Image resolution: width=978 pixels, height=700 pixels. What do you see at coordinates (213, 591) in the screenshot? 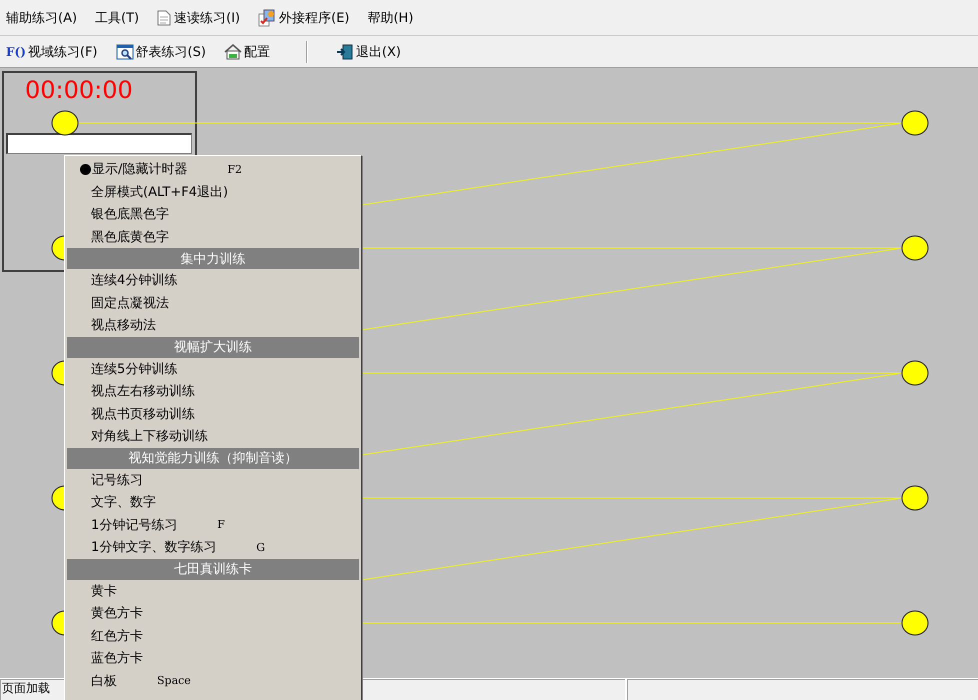
I see `menu-item: 黄卡` at bounding box center [213, 591].